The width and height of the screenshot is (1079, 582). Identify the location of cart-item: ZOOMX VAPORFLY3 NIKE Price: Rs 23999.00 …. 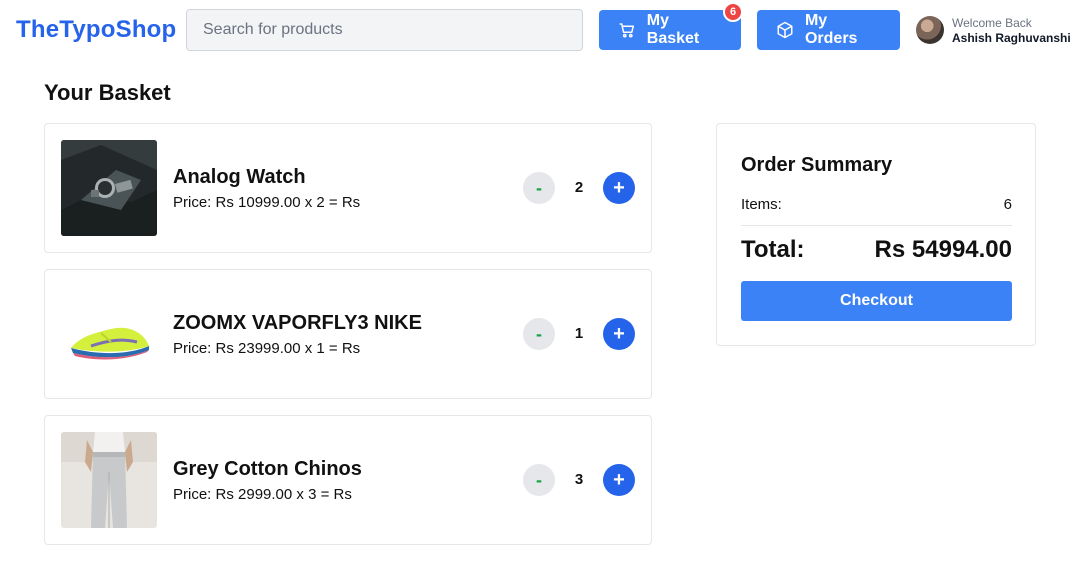
(348, 334).